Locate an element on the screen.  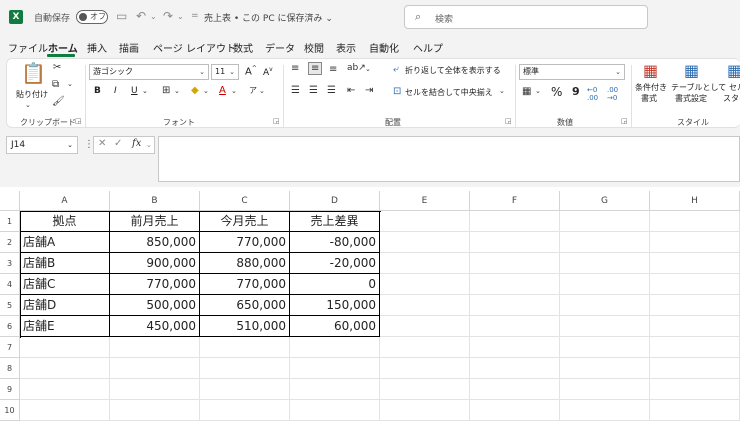
font-color-icon: A is located at coordinates (222, 90).